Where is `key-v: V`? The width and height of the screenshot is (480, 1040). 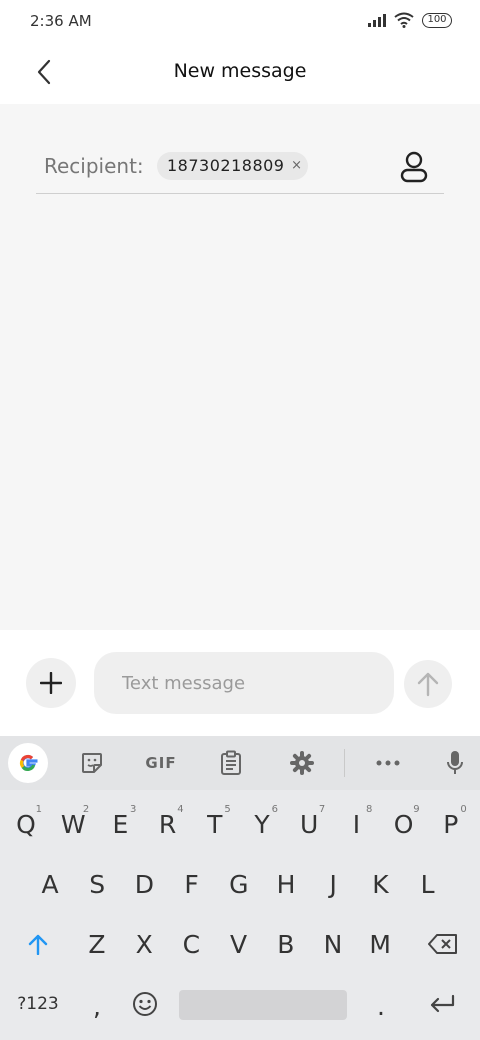 key-v: V is located at coordinates (239, 944).